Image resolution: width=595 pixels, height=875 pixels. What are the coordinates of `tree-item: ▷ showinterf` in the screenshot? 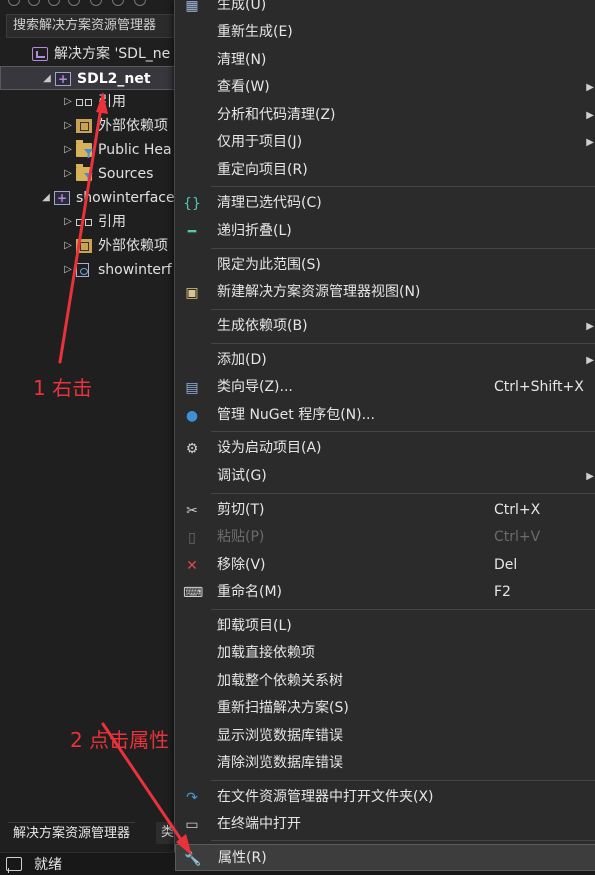 It's located at (90, 270).